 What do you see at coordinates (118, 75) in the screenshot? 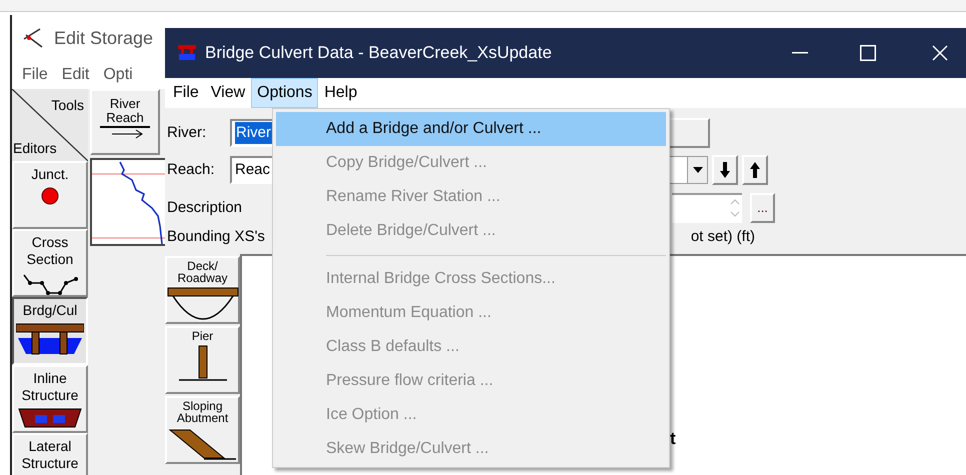
I see `menu-item: Opti` at bounding box center [118, 75].